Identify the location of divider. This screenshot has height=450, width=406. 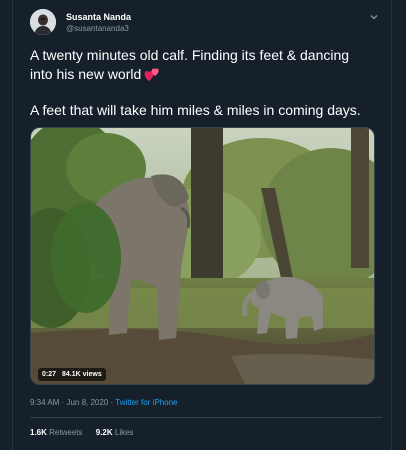
(206, 417).